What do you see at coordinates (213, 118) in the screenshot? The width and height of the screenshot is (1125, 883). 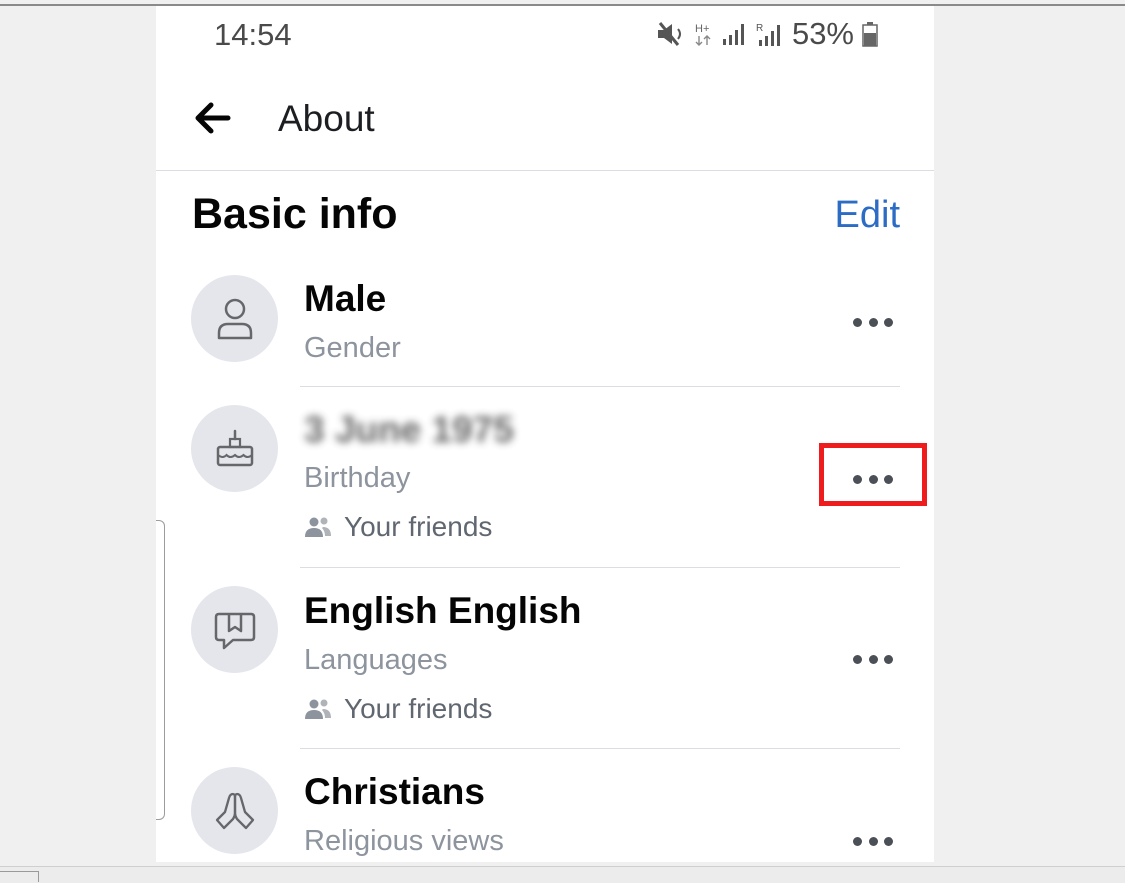 I see `arrow-left-icon` at bounding box center [213, 118].